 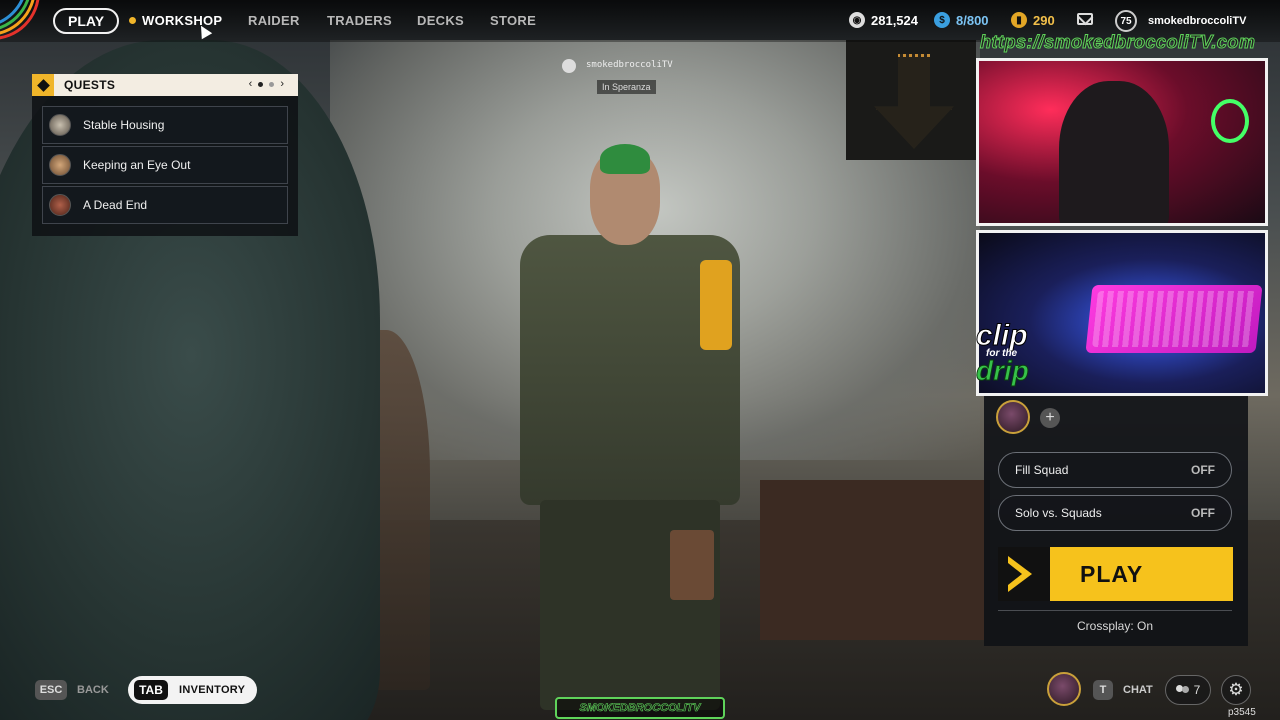 I want to click on chat-button: CHAT, so click(x=1138, y=690).